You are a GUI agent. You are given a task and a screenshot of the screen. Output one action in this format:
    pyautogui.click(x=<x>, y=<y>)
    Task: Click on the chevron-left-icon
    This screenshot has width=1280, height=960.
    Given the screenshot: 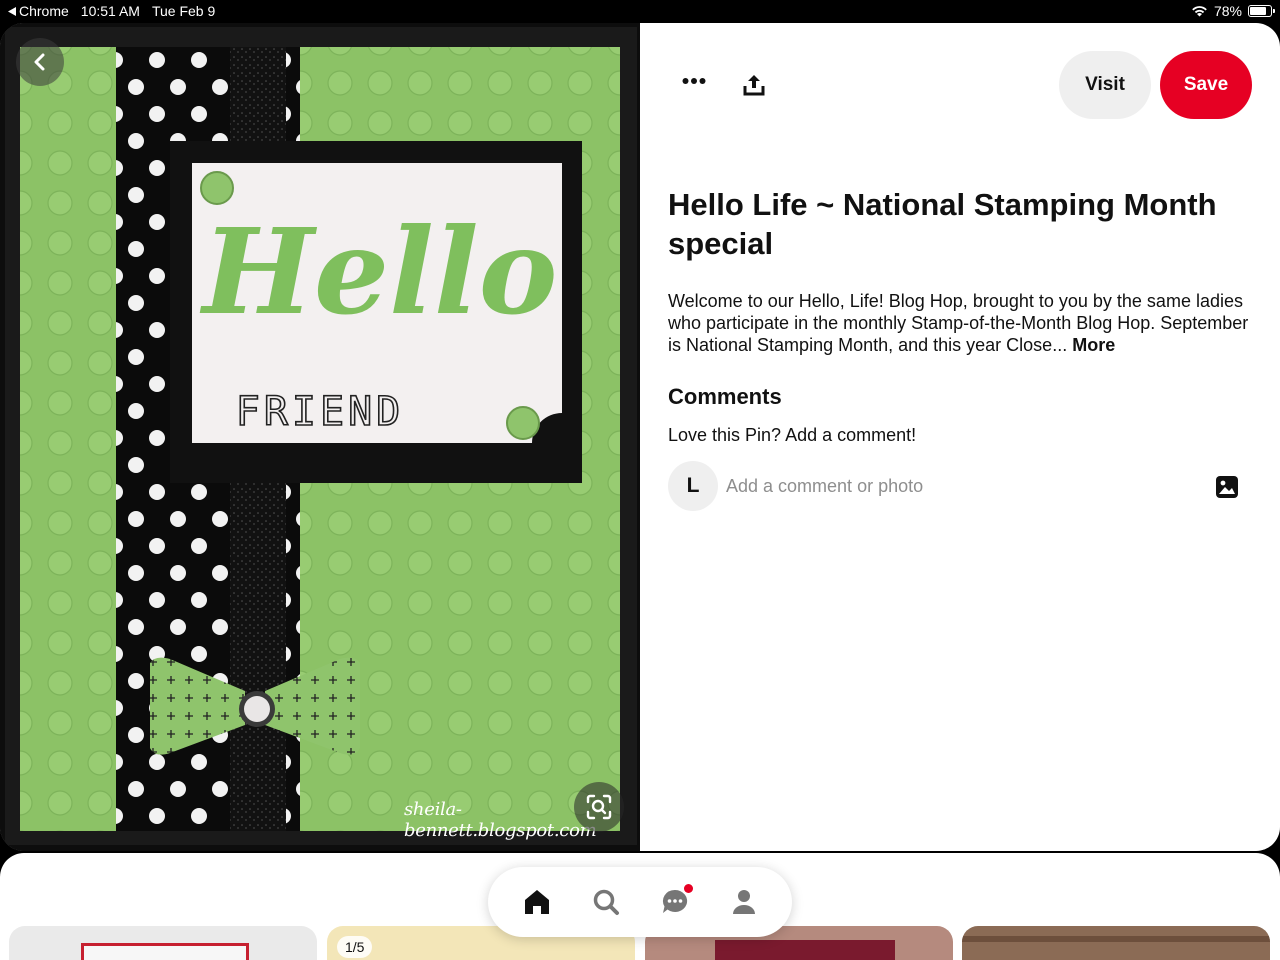 What is the action you would take?
    pyautogui.click(x=39, y=62)
    